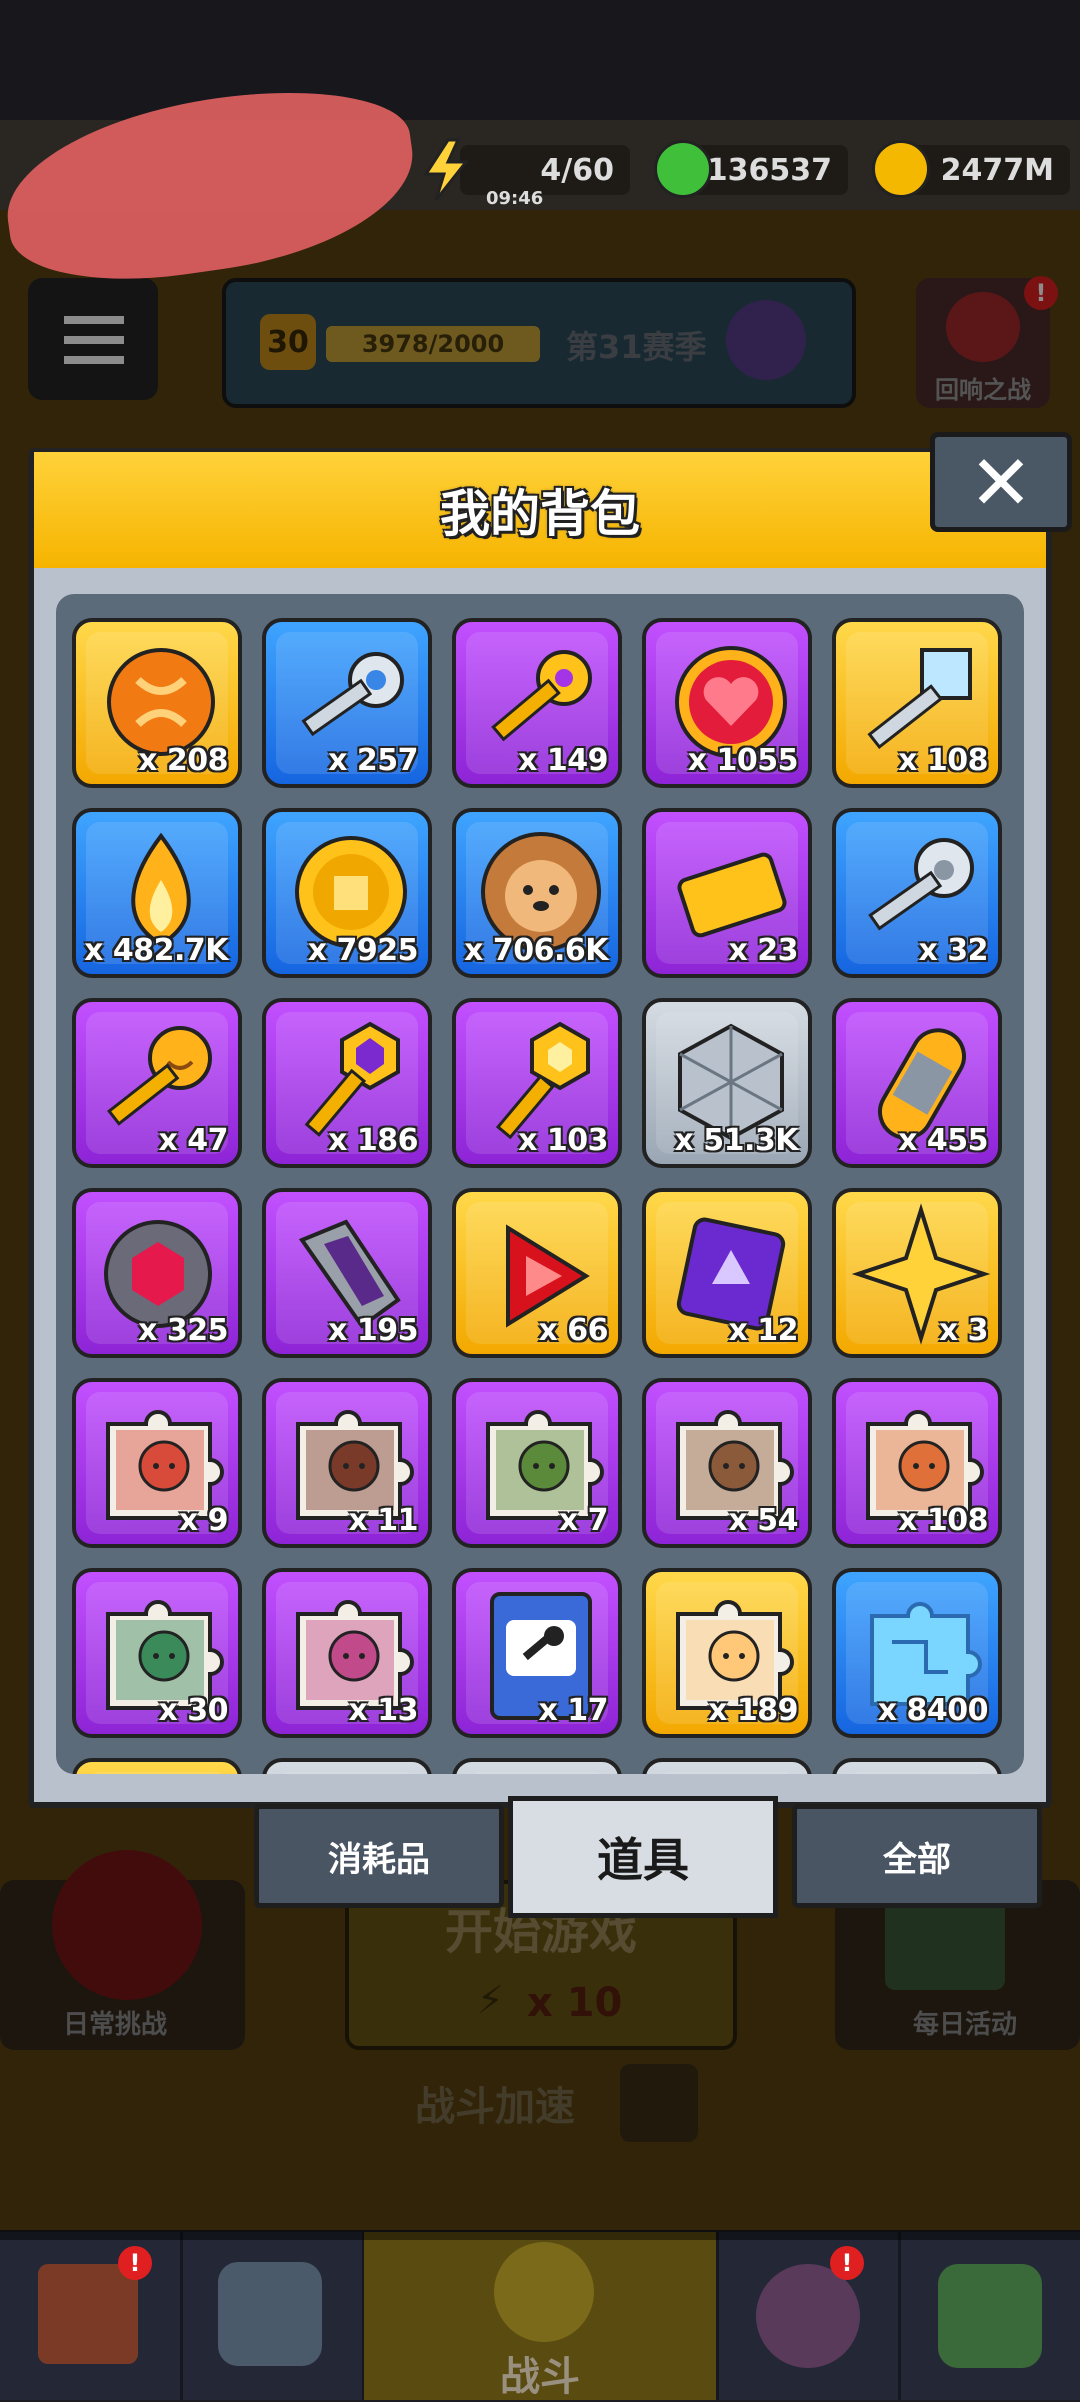 The image size is (1080, 2402). Describe the element at coordinates (347, 893) in the screenshot. I see `inventory-slot: x 7925` at that location.